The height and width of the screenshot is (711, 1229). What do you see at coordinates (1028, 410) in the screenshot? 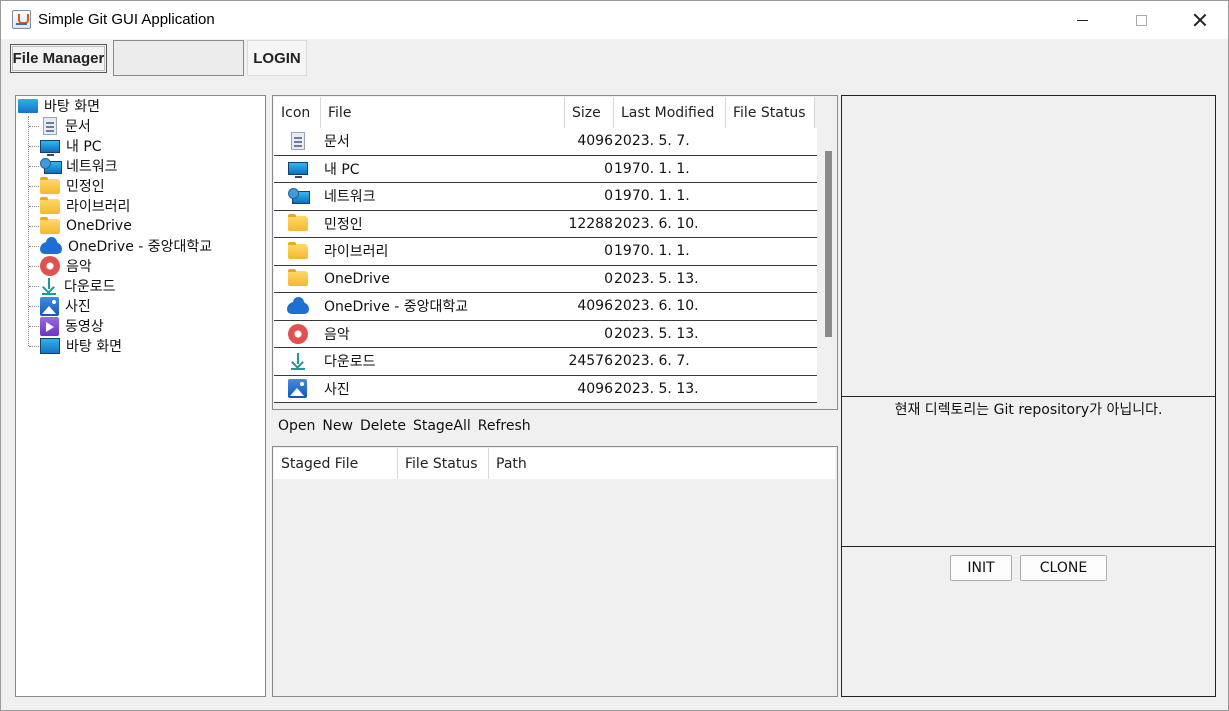
I see `repo-status-message: 현재 디렉토리는 Git repository가 아닙니다.` at bounding box center [1028, 410].